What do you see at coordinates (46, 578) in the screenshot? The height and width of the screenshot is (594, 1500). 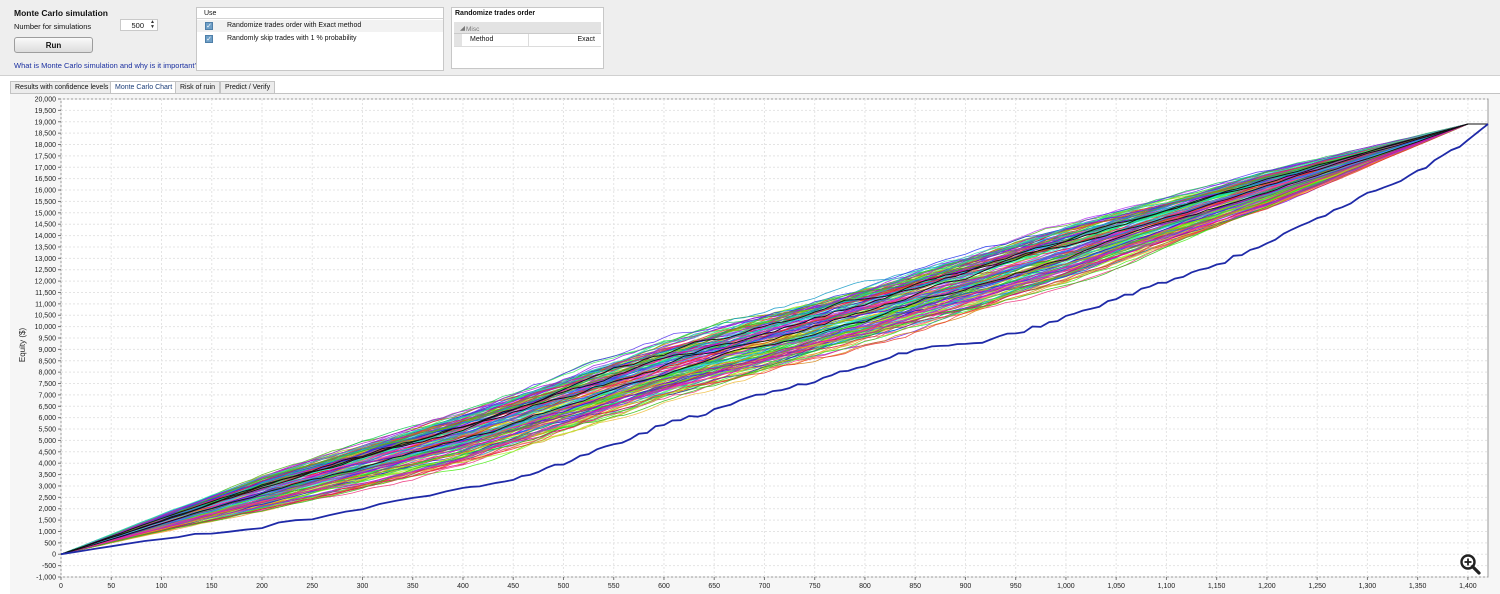 I see `y-tick-label: -1,000` at bounding box center [46, 578].